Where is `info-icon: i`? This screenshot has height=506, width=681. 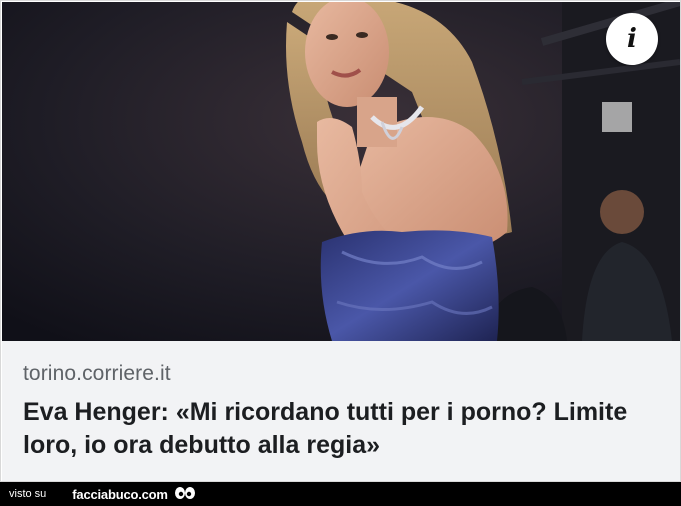 info-icon: i is located at coordinates (632, 39).